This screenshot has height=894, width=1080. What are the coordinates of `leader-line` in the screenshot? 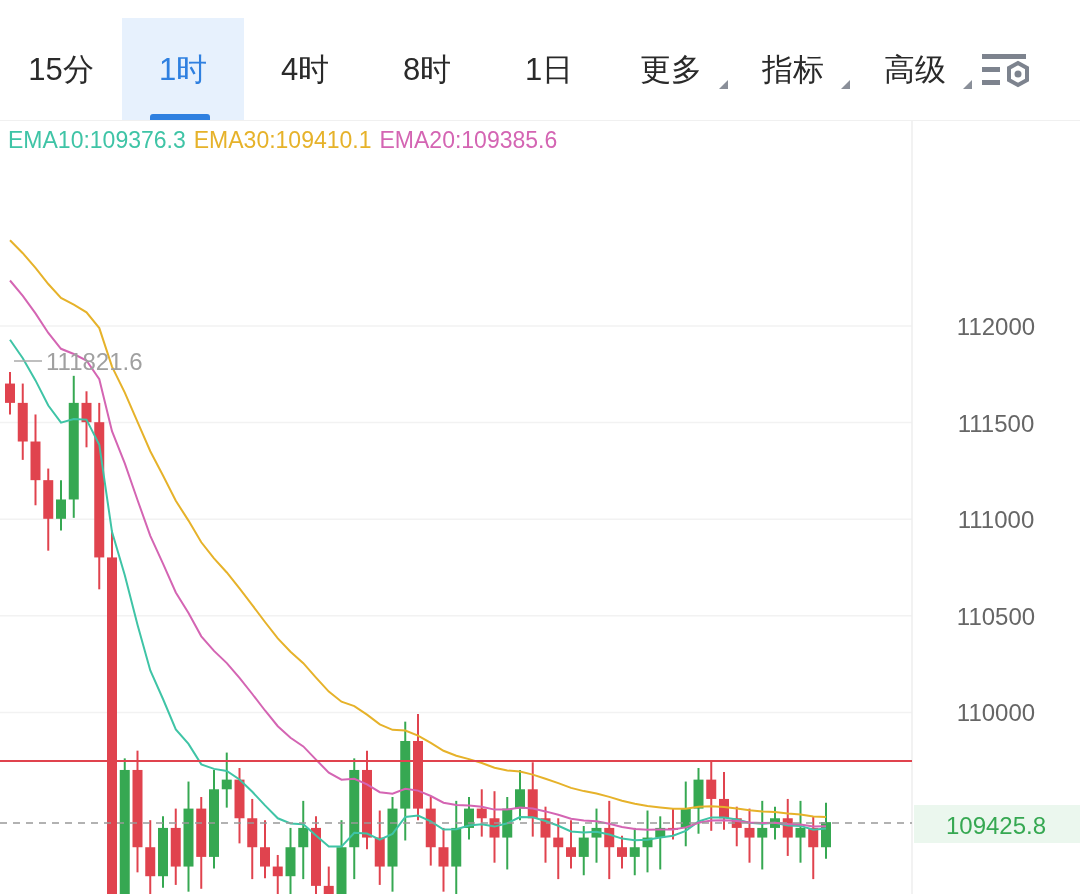 It's located at (28, 361).